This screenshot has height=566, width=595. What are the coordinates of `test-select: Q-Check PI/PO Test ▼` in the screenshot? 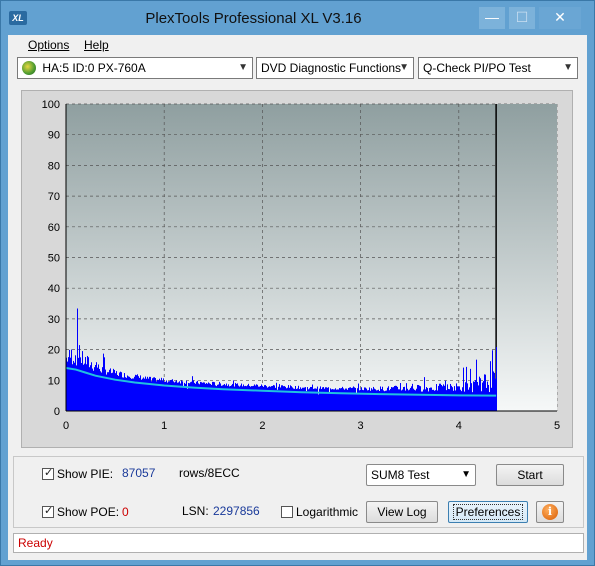 It's located at (498, 68).